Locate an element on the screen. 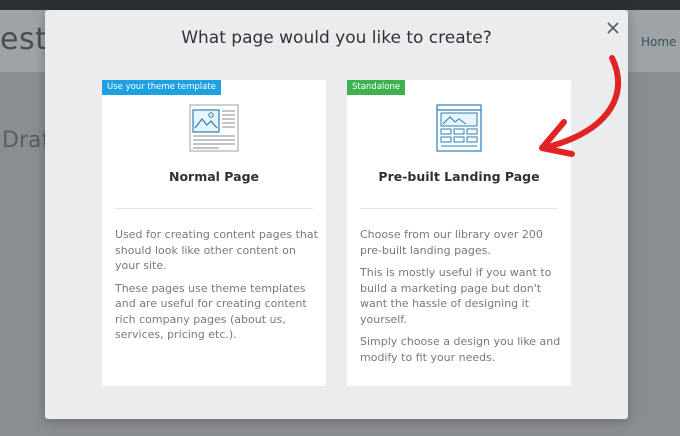  landing-page-title: Pre-built Landing Page is located at coordinates (459, 176).